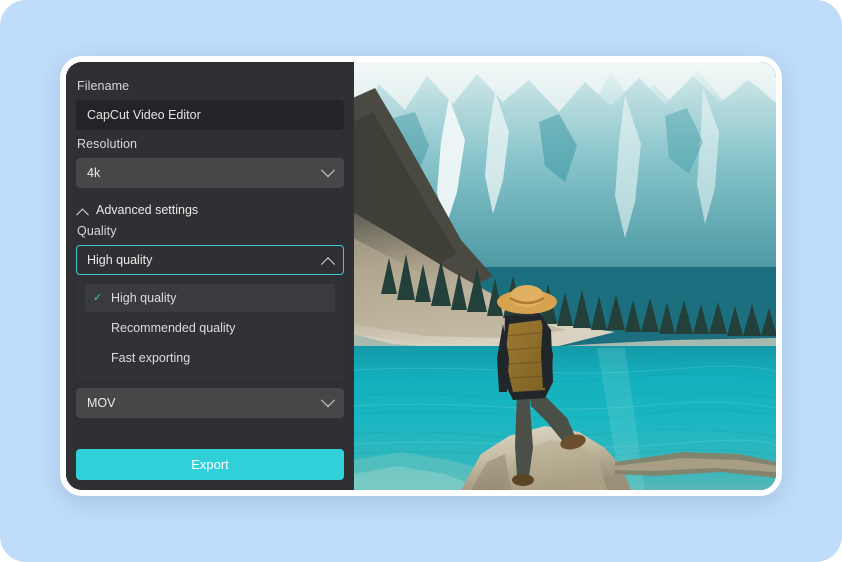  What do you see at coordinates (210, 464) in the screenshot?
I see `export-button: Export` at bounding box center [210, 464].